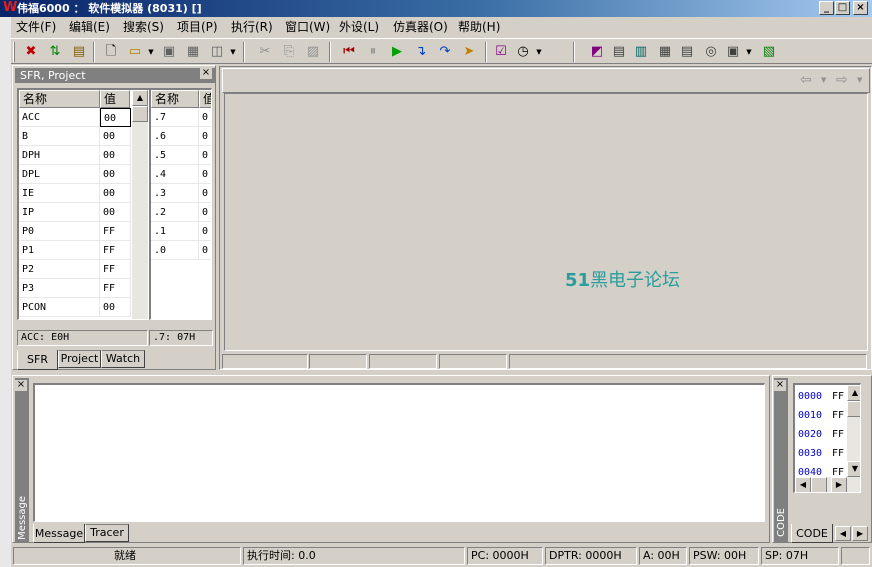 This screenshot has height=567, width=872. I want to click on bit-row-name: .2, so click(175, 212).